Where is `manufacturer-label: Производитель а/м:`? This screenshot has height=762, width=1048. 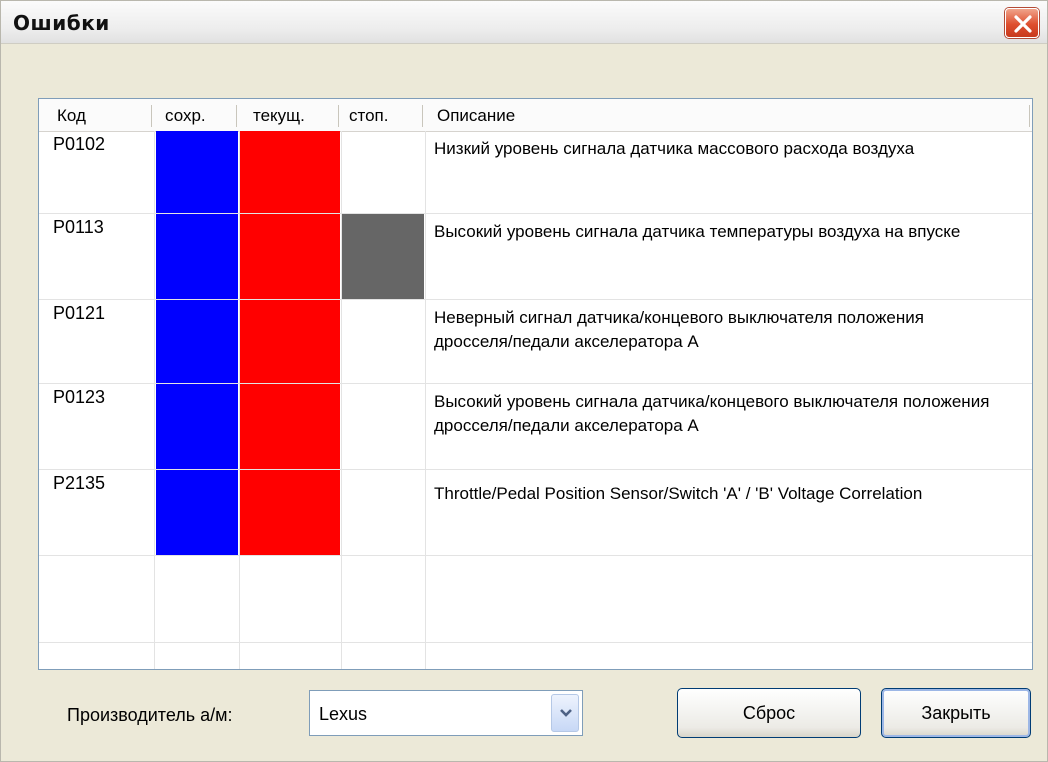 manufacturer-label: Производитель а/м: is located at coordinates (150, 715).